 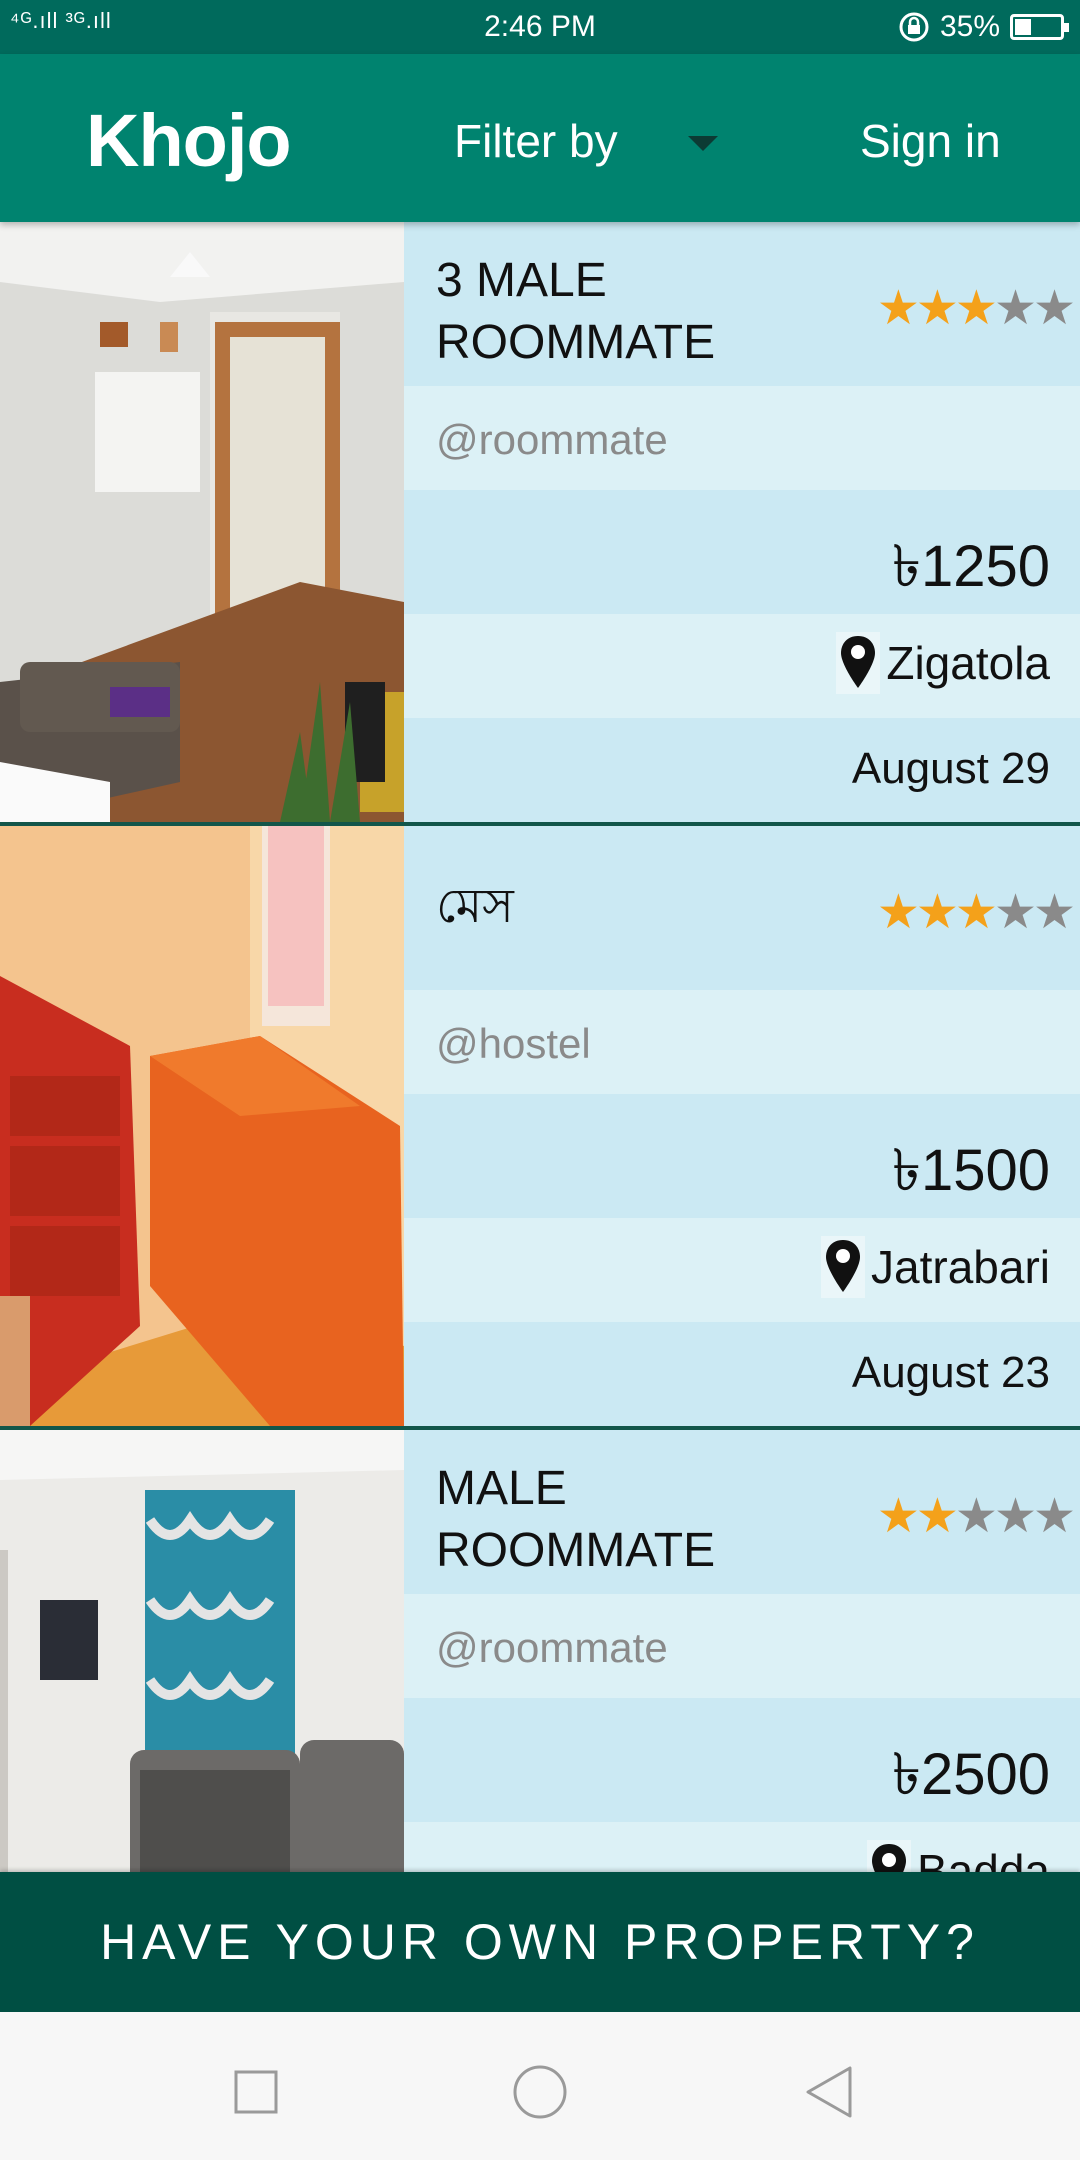 I want to click on chevron-down-icon, so click(x=702, y=143).